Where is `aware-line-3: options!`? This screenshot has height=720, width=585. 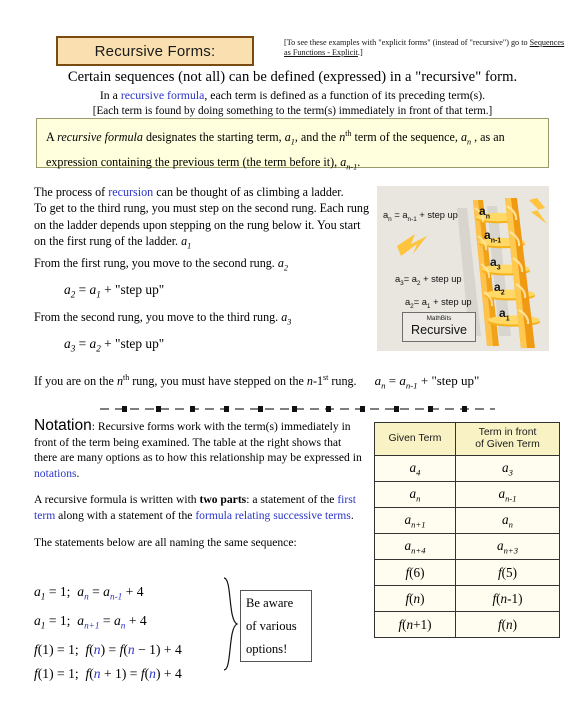 aware-line-3: options! is located at coordinates (267, 649).